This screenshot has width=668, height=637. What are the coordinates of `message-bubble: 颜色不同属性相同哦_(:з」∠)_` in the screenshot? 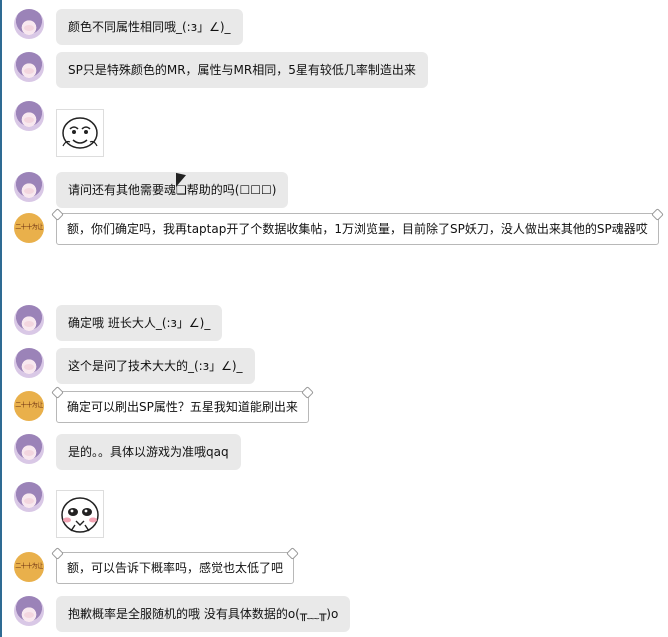 It's located at (149, 27).